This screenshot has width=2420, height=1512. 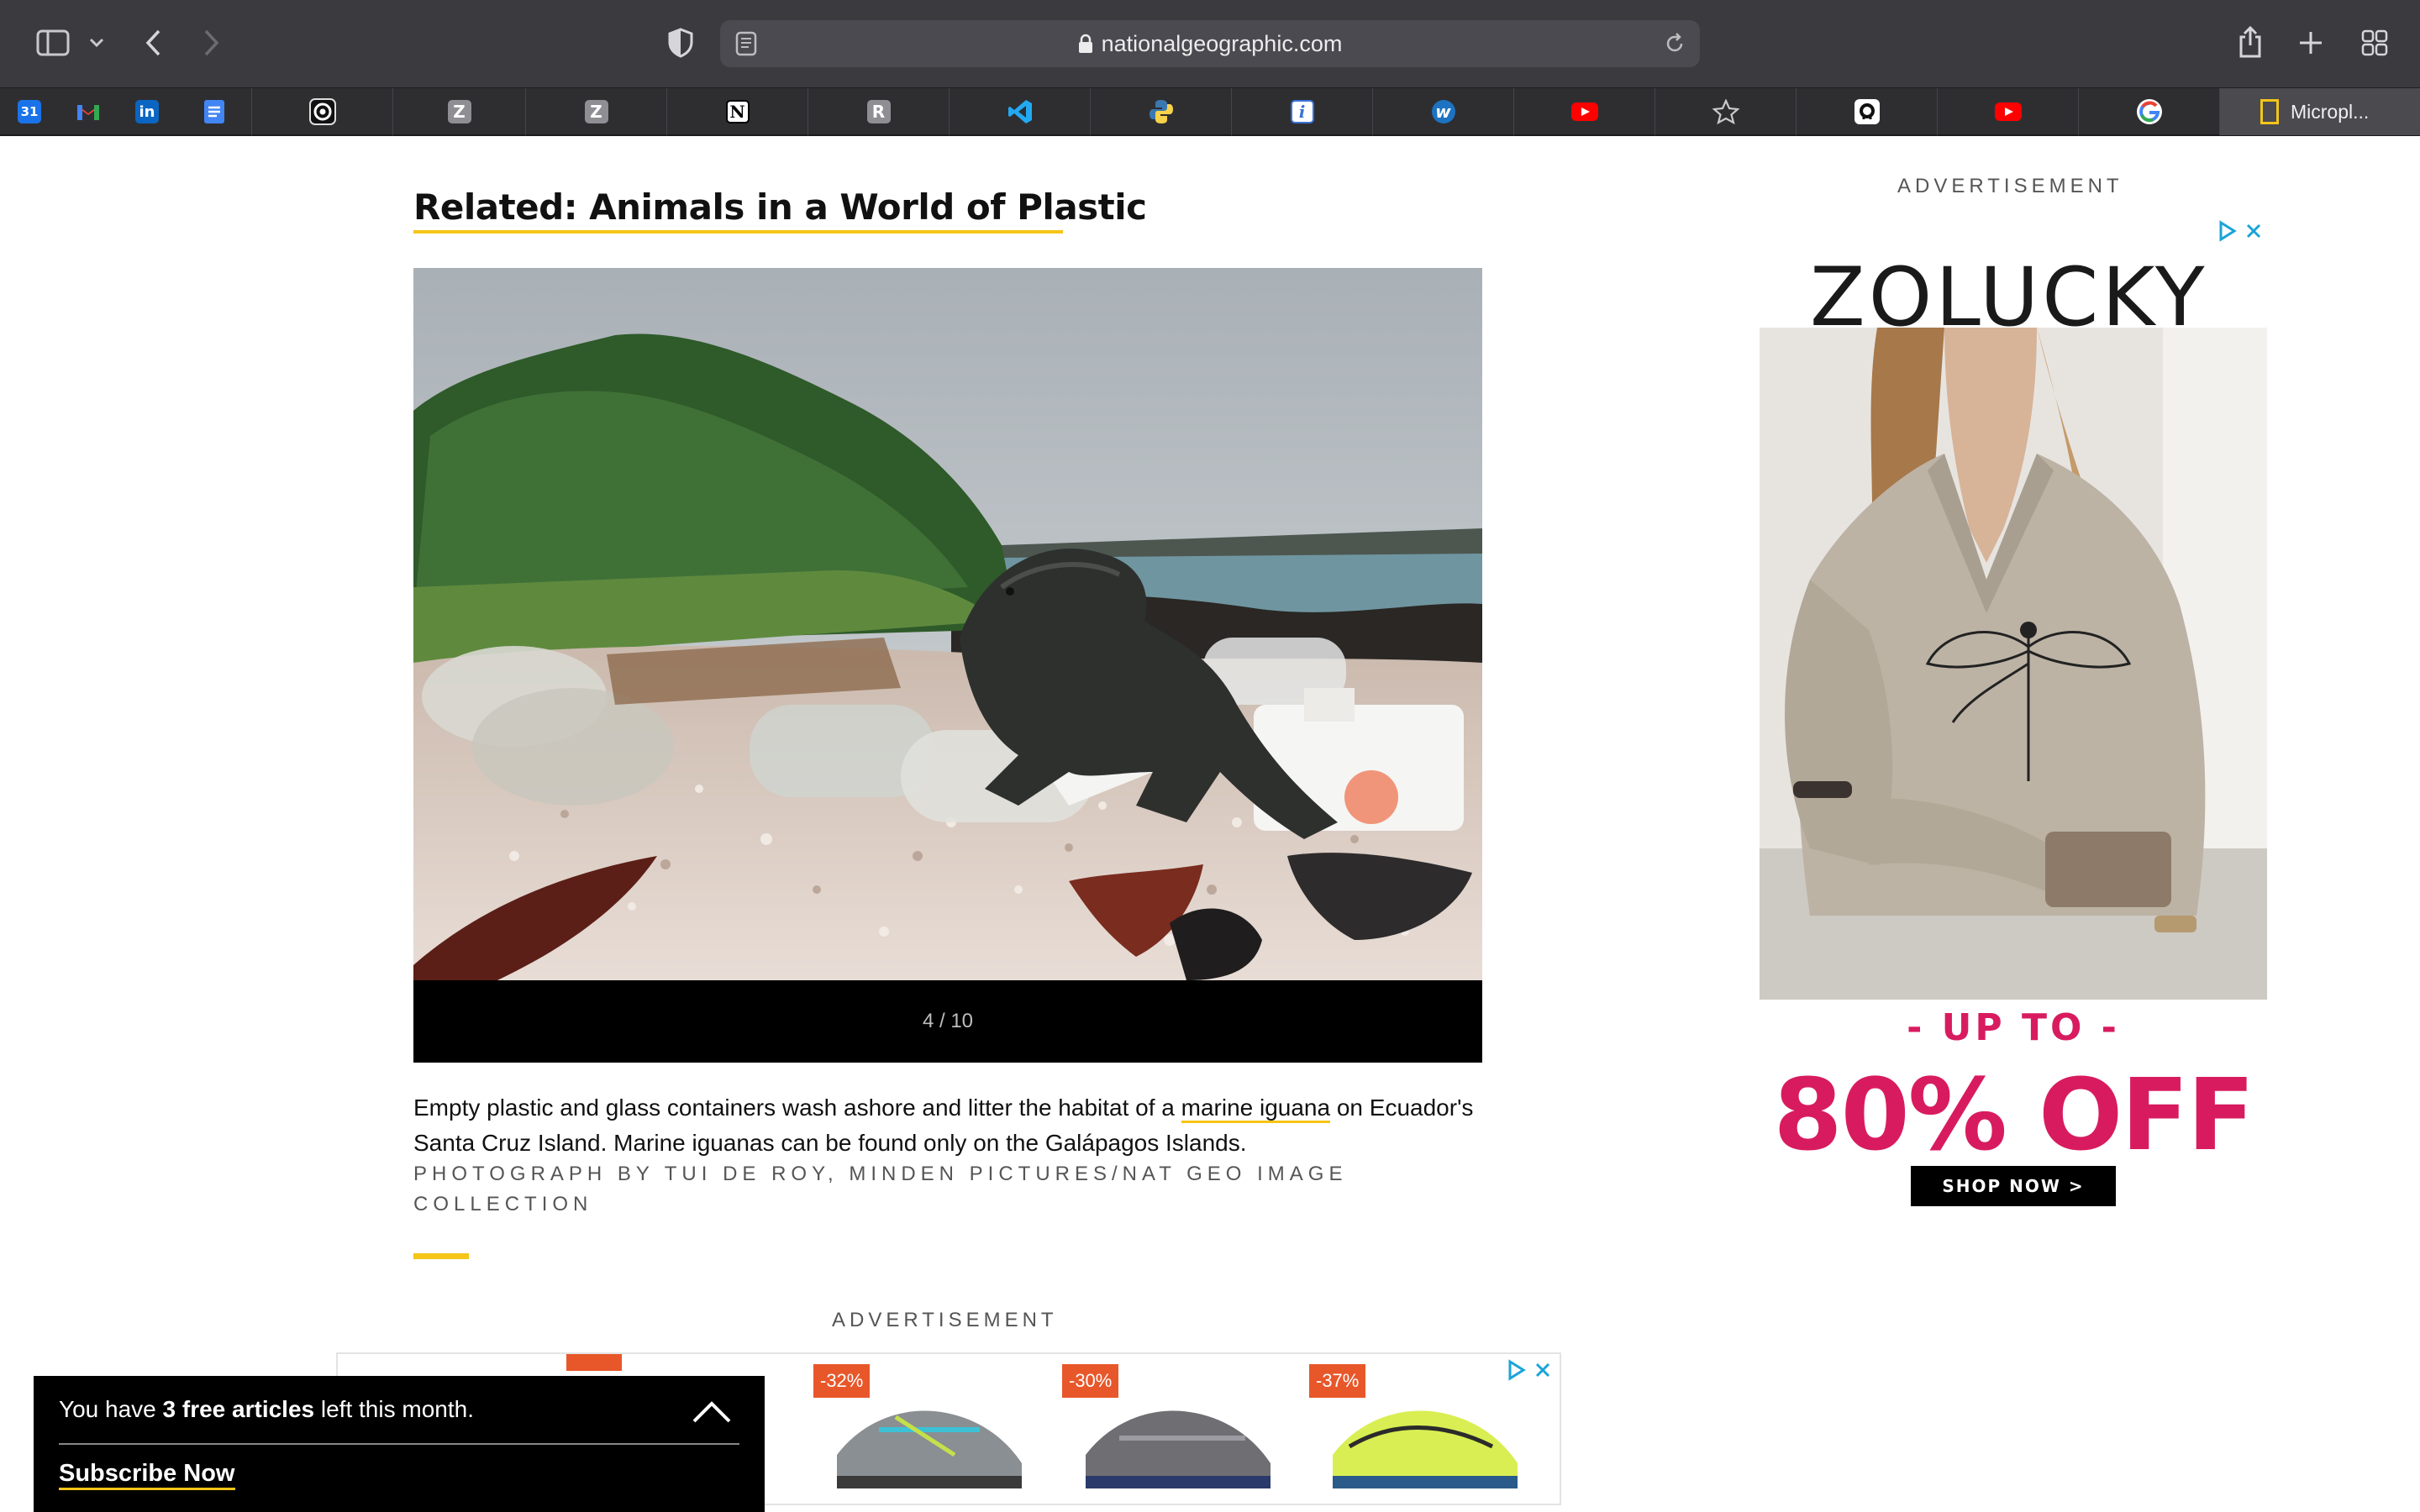 I want to click on bookmark-calendar: 31, so click(x=29, y=111).